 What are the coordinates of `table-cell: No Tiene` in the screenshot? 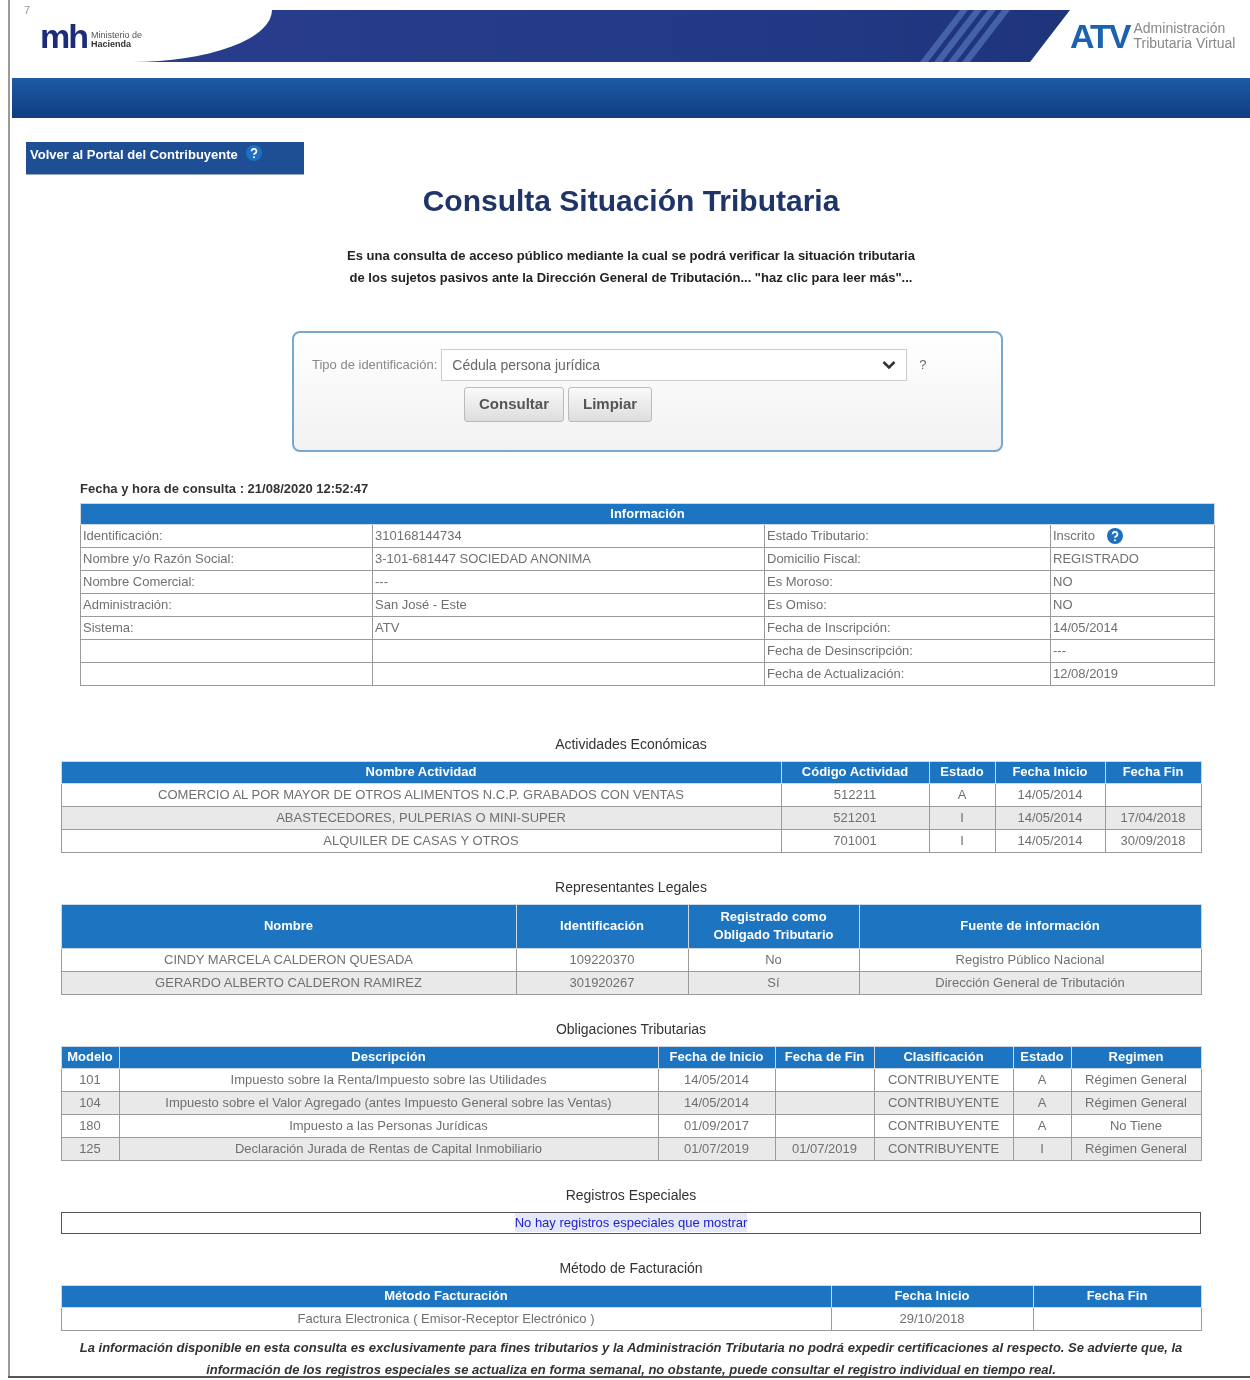 It's located at (1136, 1125).